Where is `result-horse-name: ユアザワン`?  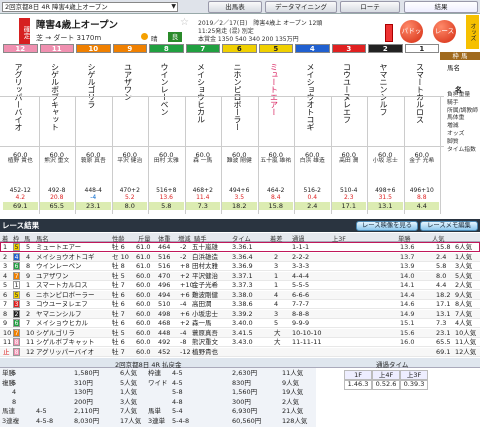 result-horse-name: ユアザワン is located at coordinates (52, 276).